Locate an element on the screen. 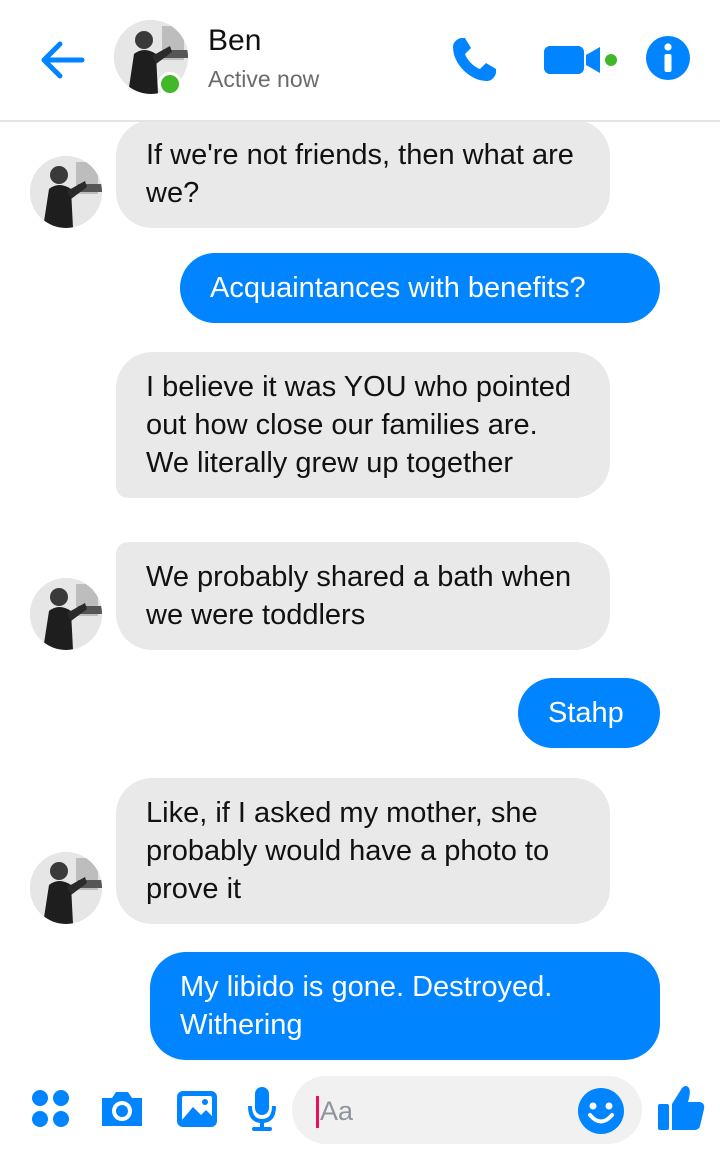  conversation-header: Ben Active now is located at coordinates (360, 61).